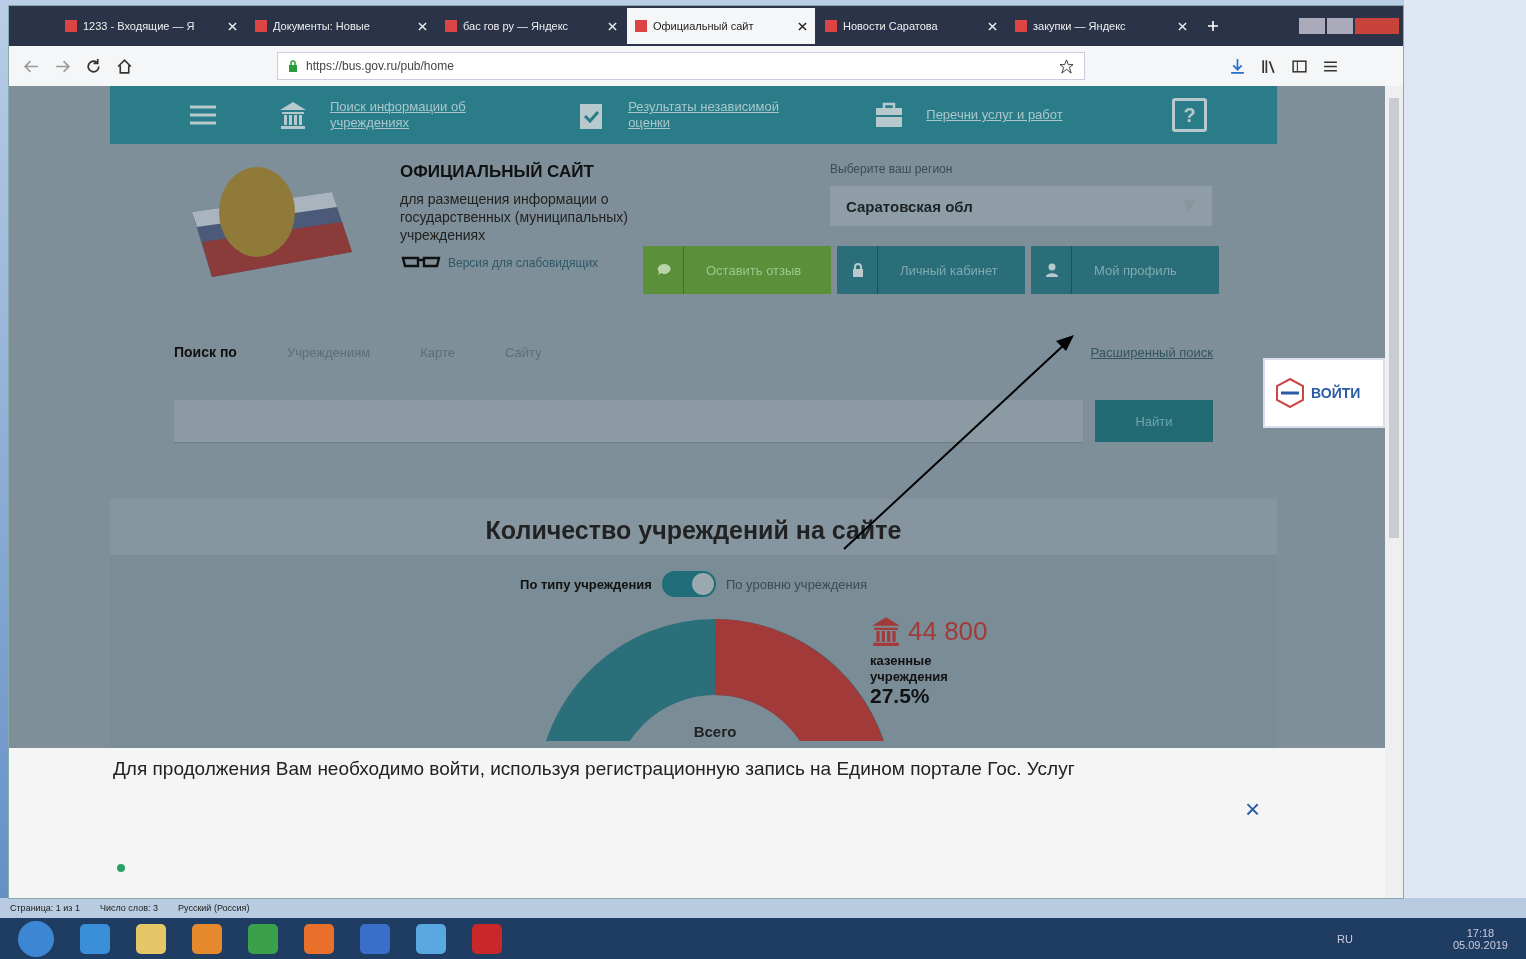 The height and width of the screenshot is (959, 1526). Describe the element at coordinates (1154, 421) in the screenshot. I see `search-button: Найти` at that location.